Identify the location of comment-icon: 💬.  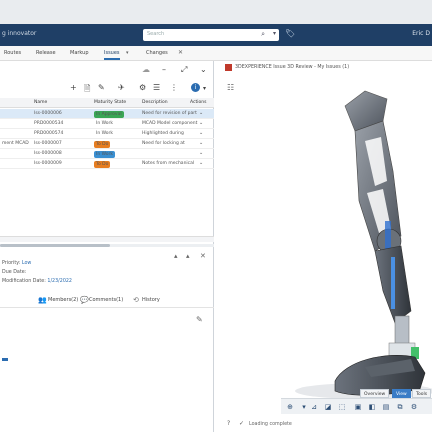
(84, 300).